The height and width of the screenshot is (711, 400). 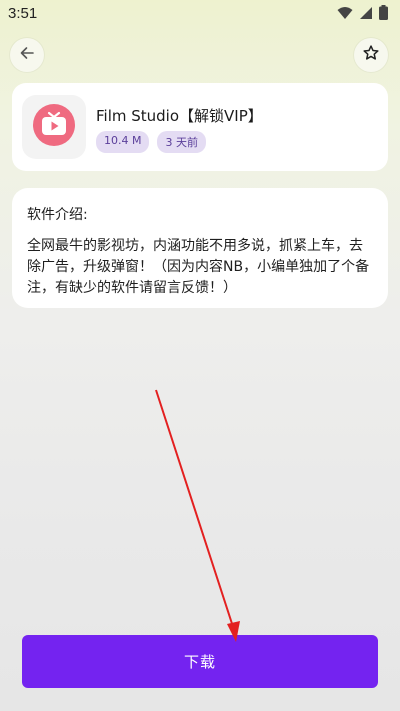 What do you see at coordinates (383, 12) in the screenshot?
I see `battery-icon` at bounding box center [383, 12].